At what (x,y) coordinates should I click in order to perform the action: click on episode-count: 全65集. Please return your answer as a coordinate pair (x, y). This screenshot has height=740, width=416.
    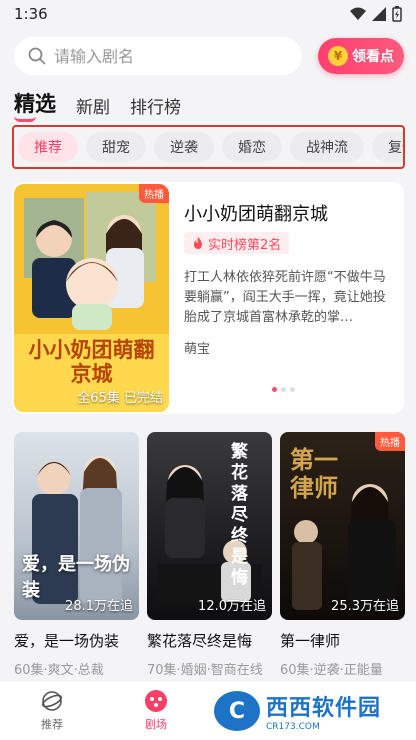
    Looking at the image, I should click on (98, 398).